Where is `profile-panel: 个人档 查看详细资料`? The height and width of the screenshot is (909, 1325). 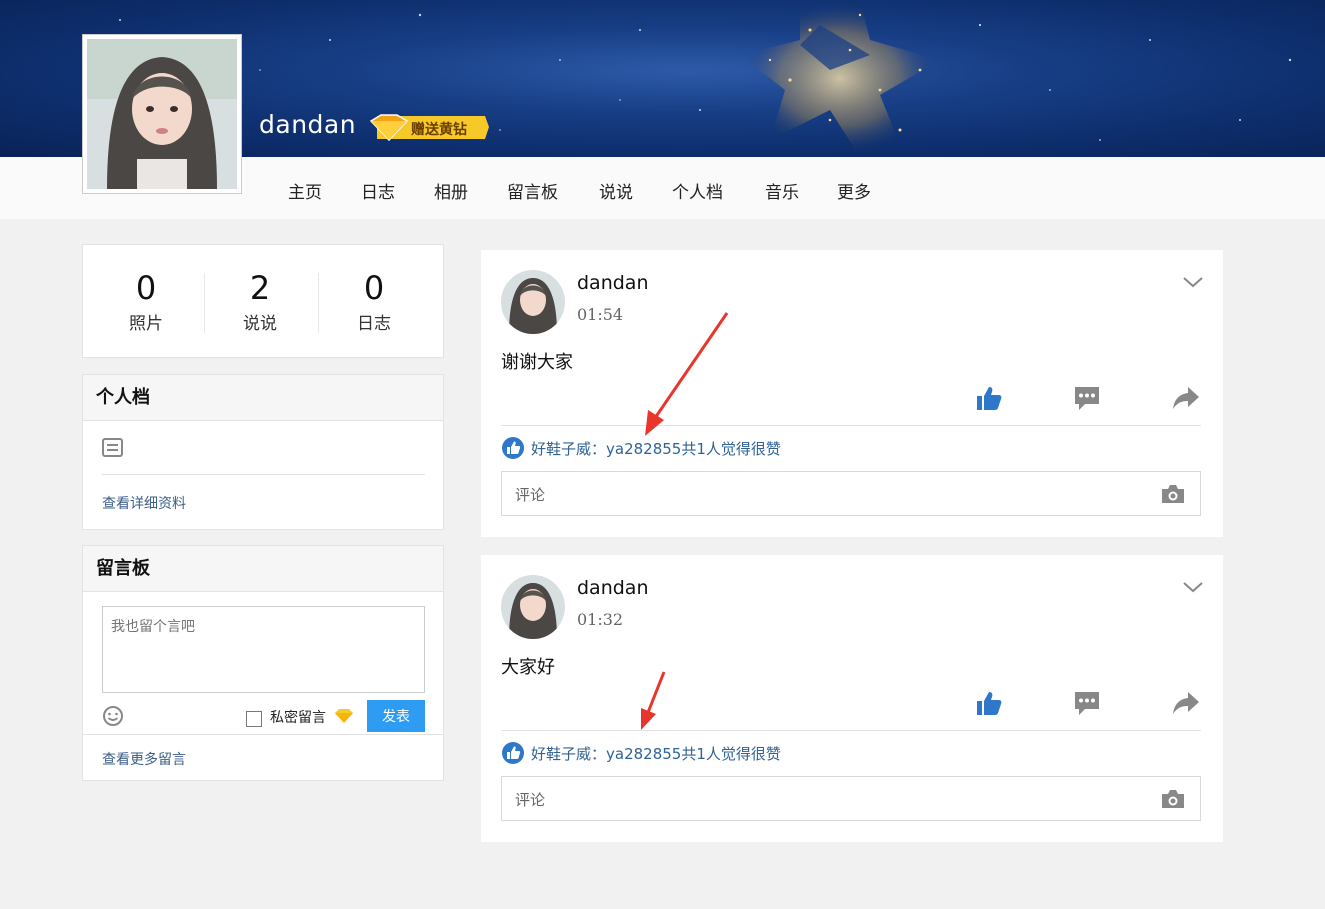
profile-panel: 个人档 查看详细资料 is located at coordinates (263, 452).